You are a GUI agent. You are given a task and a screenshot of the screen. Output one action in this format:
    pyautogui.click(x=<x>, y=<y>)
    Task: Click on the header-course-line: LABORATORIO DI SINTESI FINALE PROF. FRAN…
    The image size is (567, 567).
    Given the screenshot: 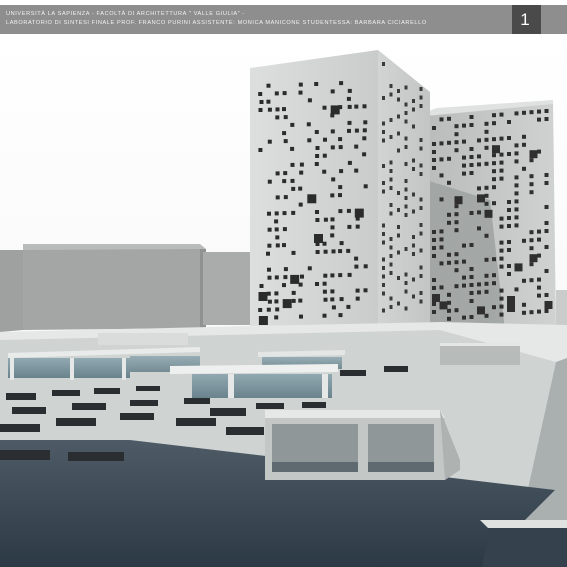 What is the action you would take?
    pyautogui.click(x=216, y=23)
    